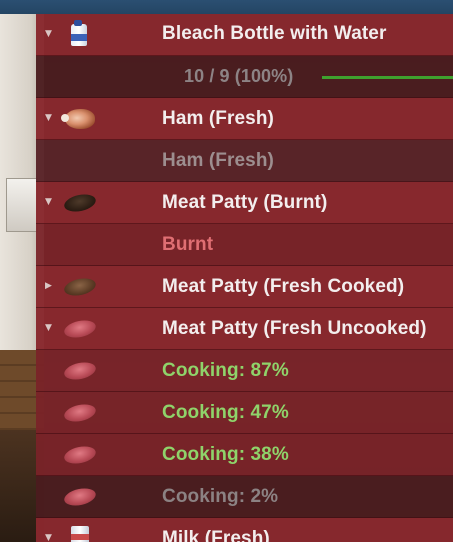 Image resolution: width=453 pixels, height=542 pixels. What do you see at coordinates (80, 203) in the screenshot?
I see `meat-patty-burnt-icon` at bounding box center [80, 203].